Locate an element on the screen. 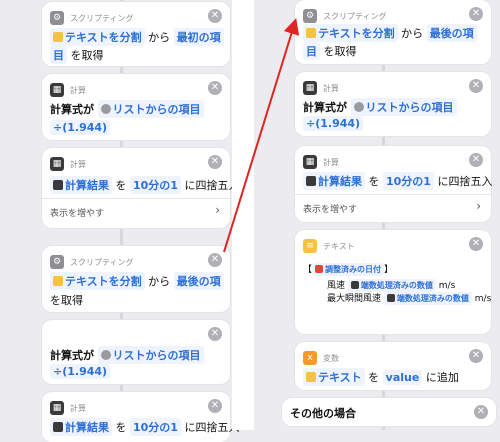 The image size is (500, 442). token-label: 端数処理済みの数値 is located at coordinates (396, 285).